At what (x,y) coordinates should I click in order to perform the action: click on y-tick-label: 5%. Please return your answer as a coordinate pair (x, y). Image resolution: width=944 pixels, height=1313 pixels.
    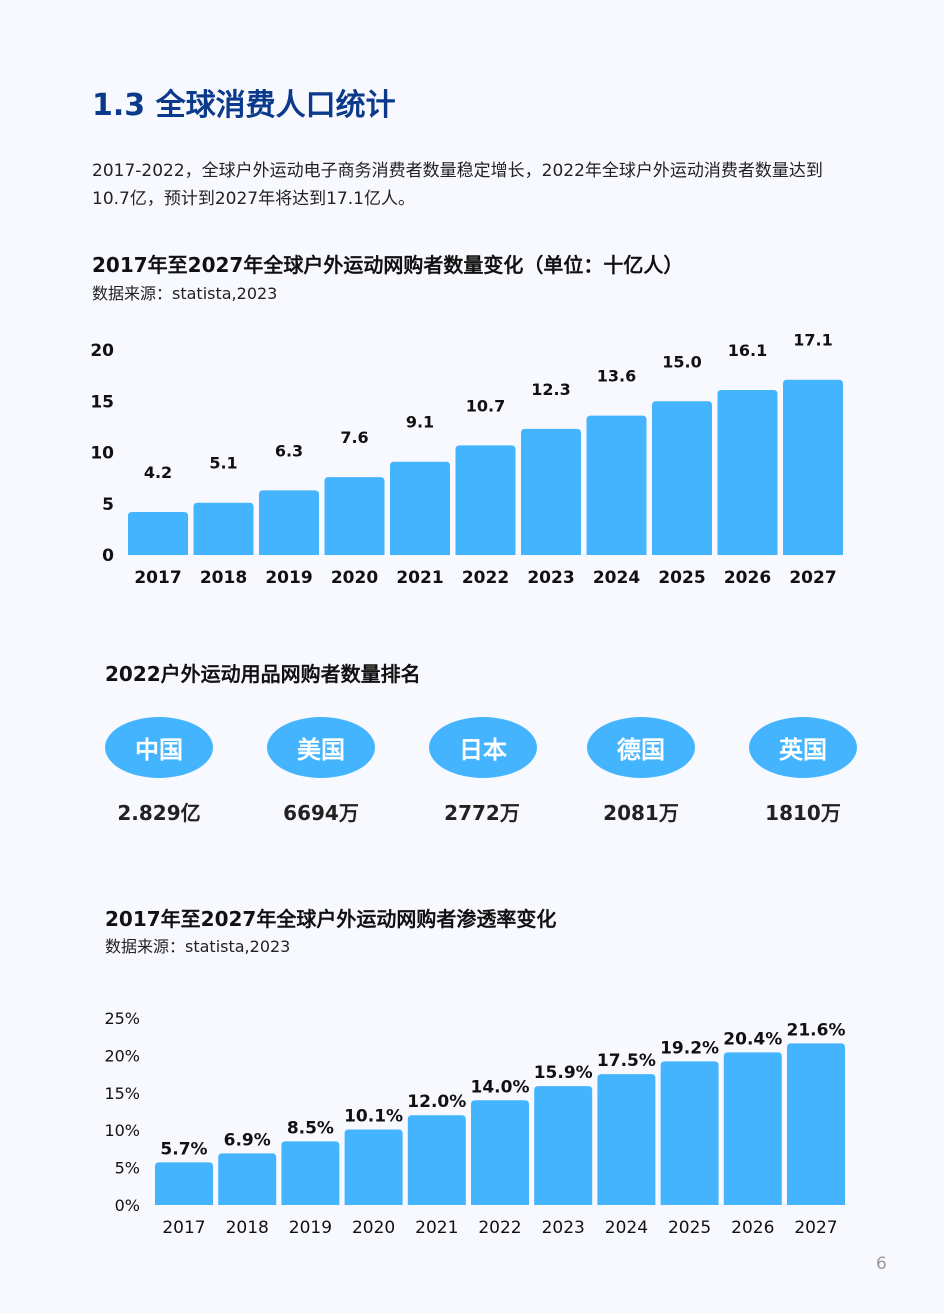
    Looking at the image, I should click on (127, 1168).